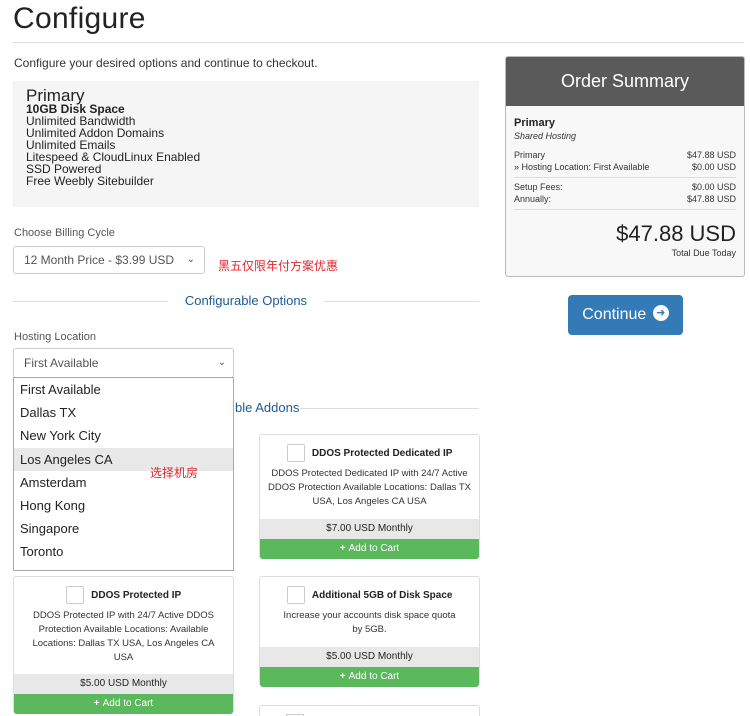 This screenshot has height=716, width=750. What do you see at coordinates (123, 459) in the screenshot?
I see `dropdown-option-los-angeles: Los Angeles CA` at bounding box center [123, 459].